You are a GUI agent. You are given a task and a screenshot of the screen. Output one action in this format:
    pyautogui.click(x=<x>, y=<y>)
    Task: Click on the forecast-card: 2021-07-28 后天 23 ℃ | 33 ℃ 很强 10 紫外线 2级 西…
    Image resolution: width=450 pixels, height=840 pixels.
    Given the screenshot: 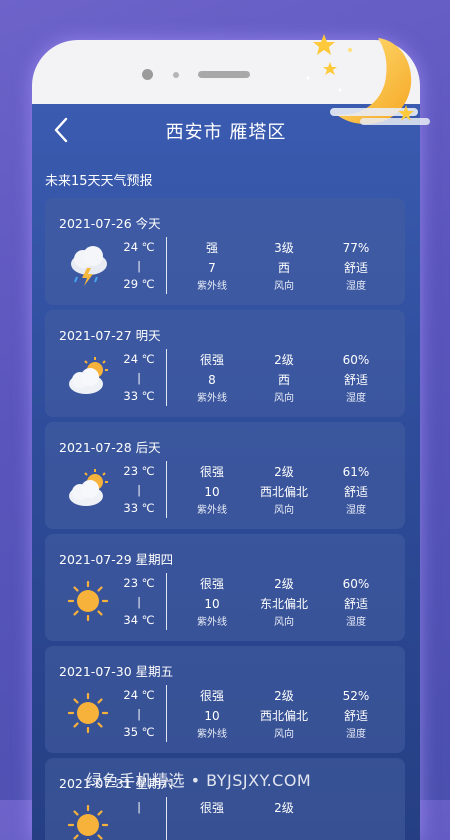 What is the action you would take?
    pyautogui.click(x=225, y=475)
    